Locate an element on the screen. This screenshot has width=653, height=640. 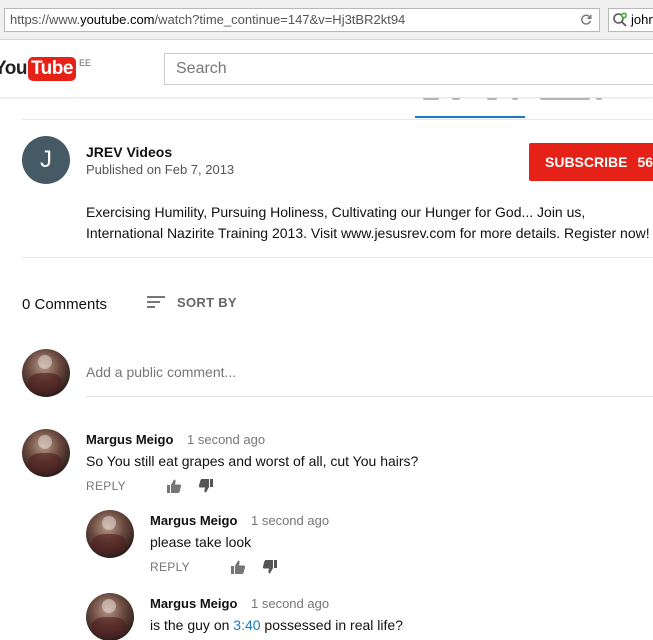
channel-name: JREV Videos is located at coordinates (129, 152).